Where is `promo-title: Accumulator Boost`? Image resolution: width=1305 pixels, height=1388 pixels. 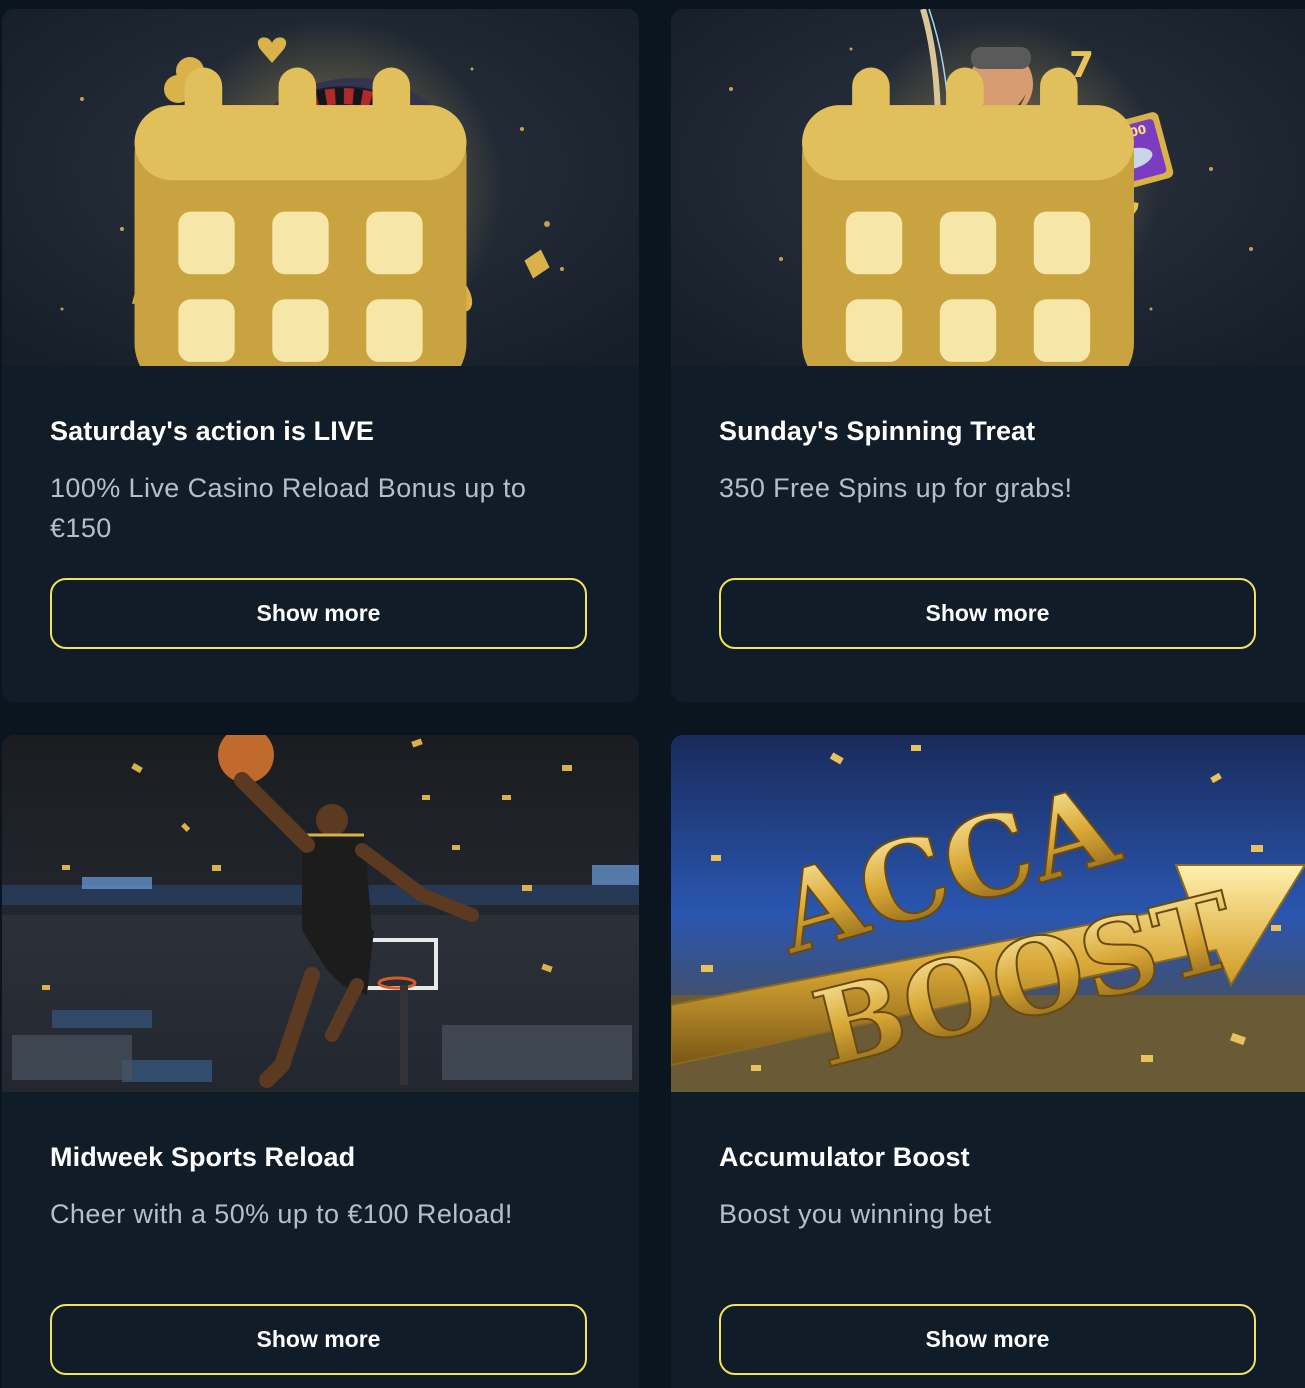 promo-title: Accumulator Boost is located at coordinates (844, 1157).